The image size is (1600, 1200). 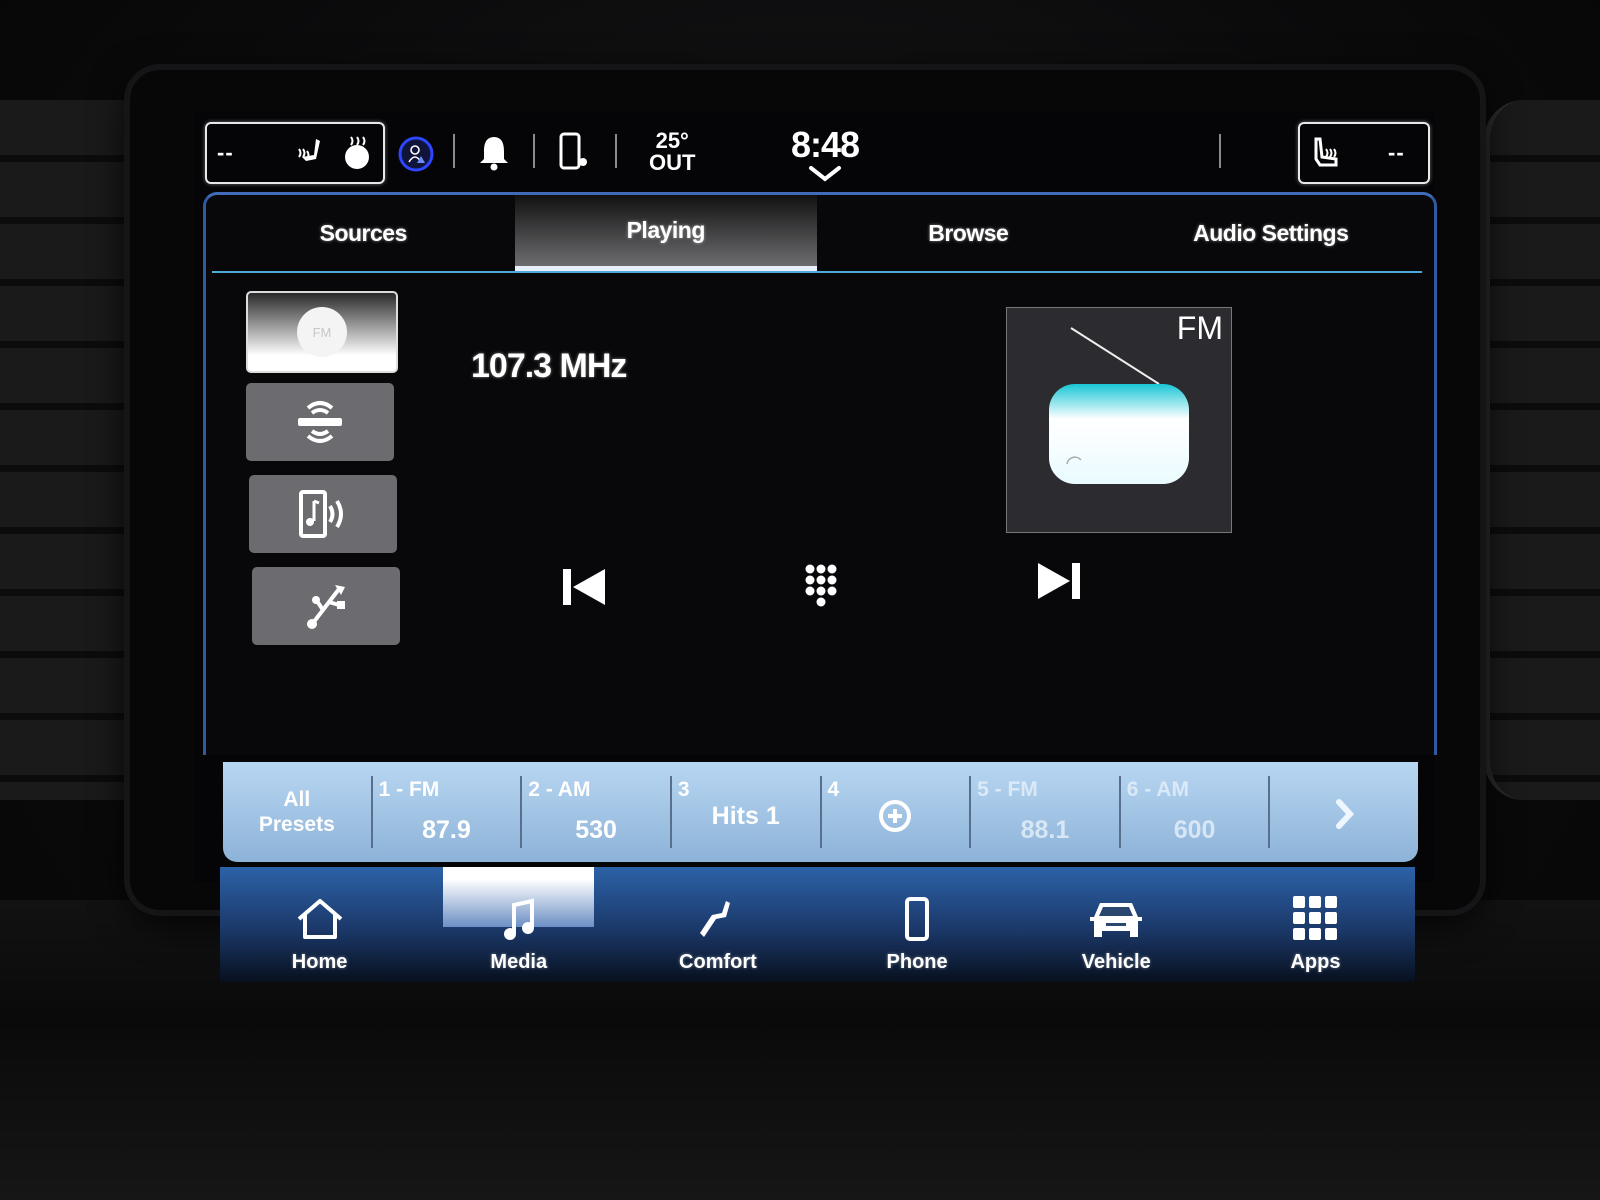 I want to click on car-icon, so click(x=1116, y=919).